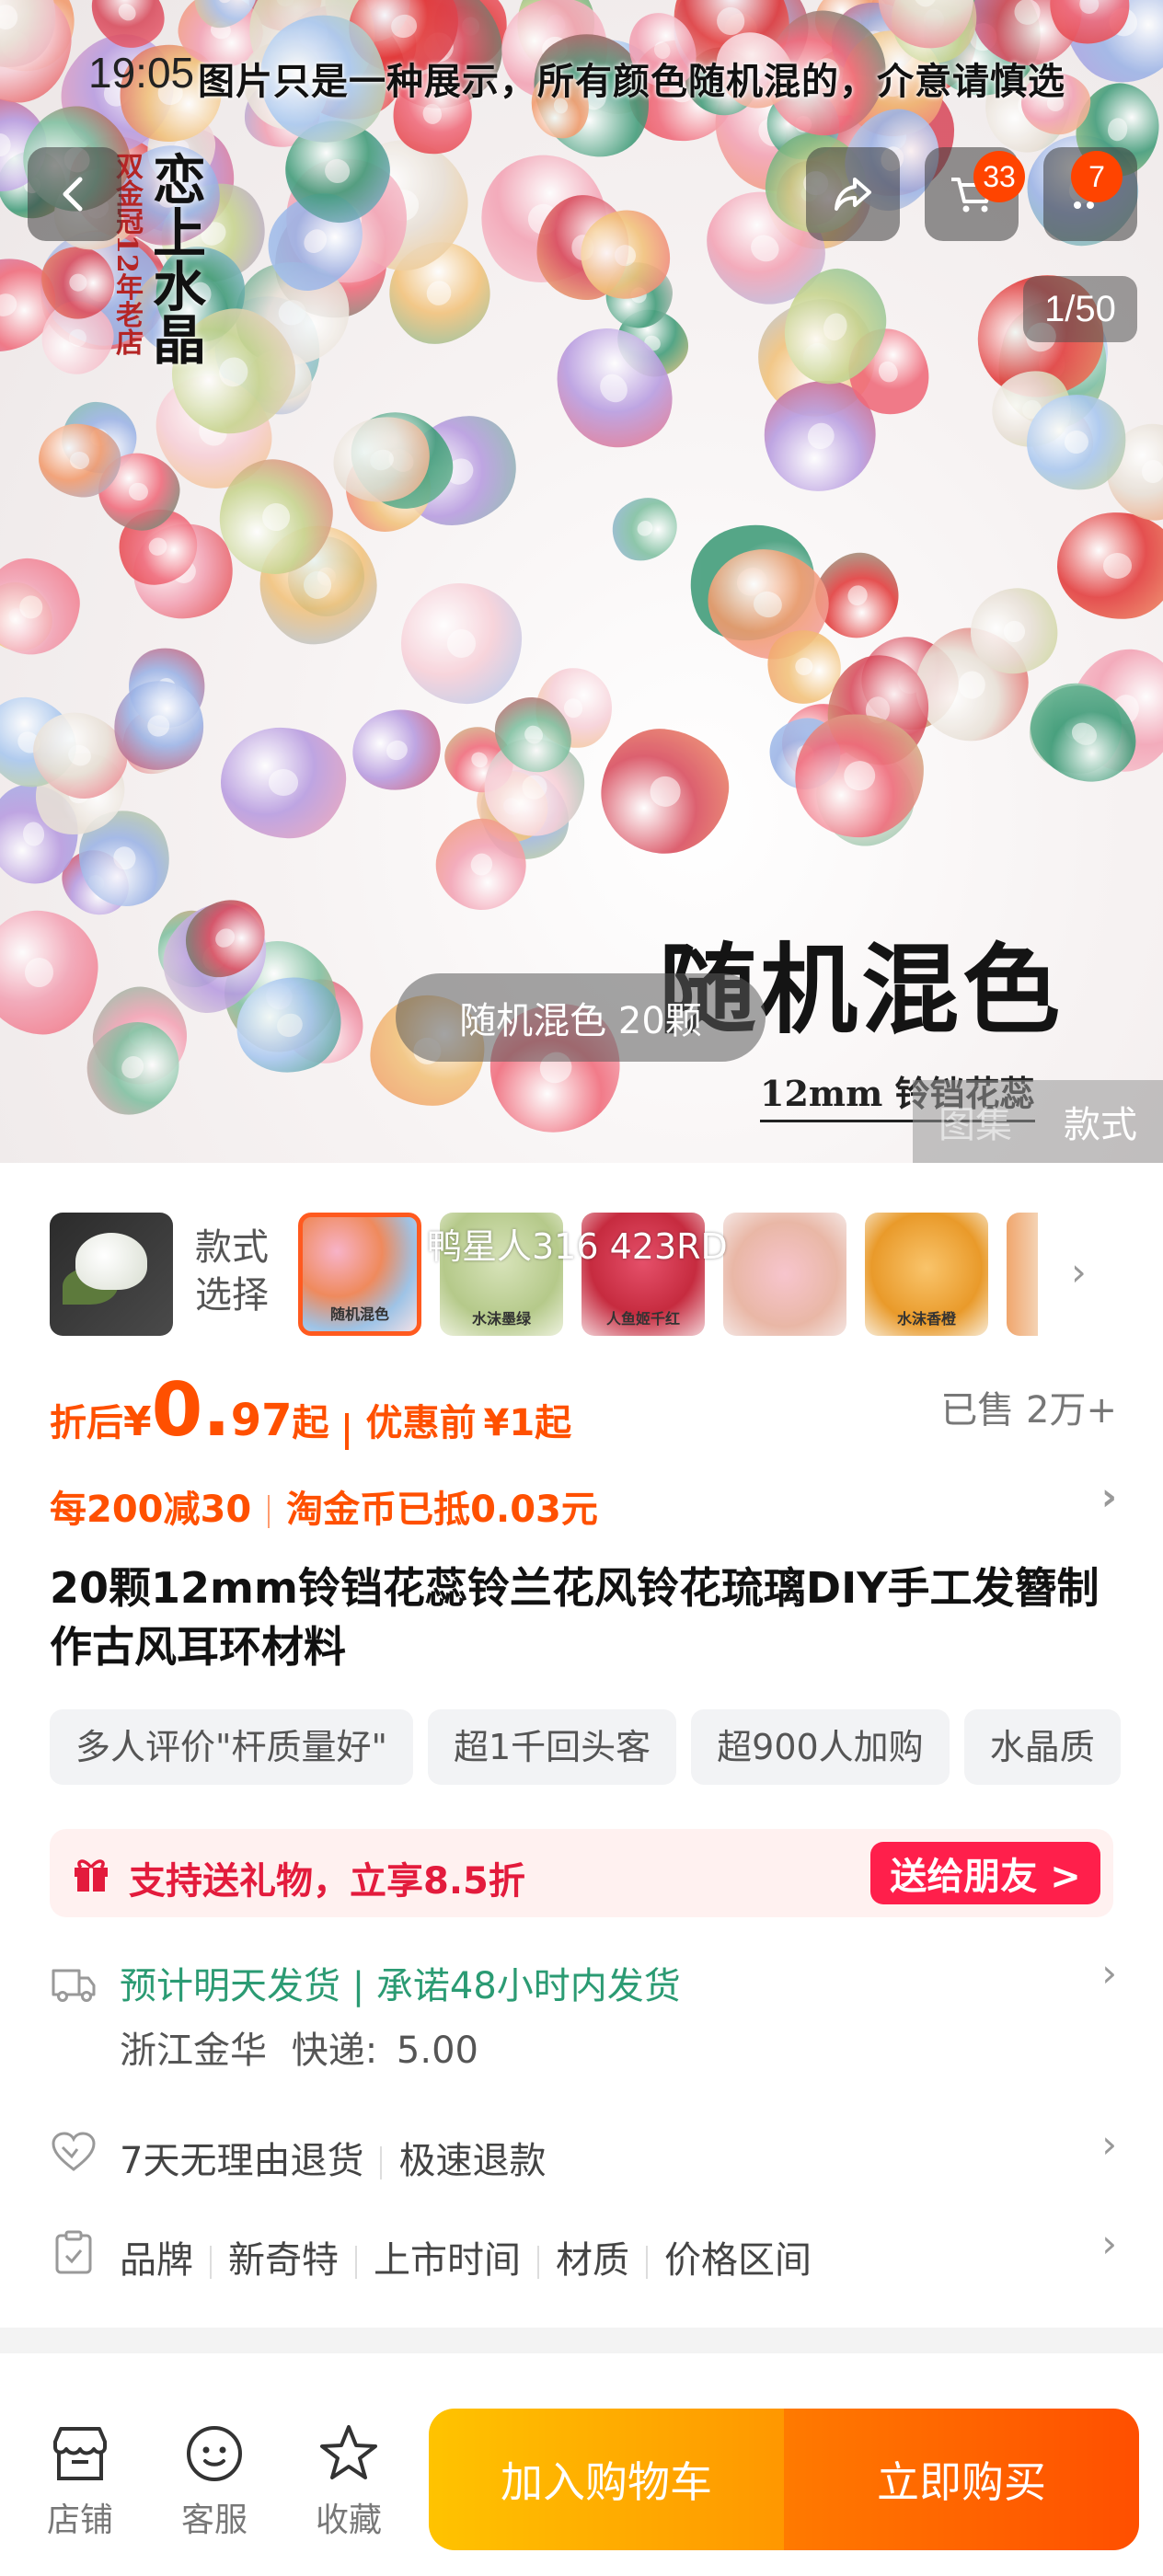 This screenshot has height=2576, width=1163. What do you see at coordinates (473, 2161) in the screenshot?
I see `fast-refund: 极速退款` at bounding box center [473, 2161].